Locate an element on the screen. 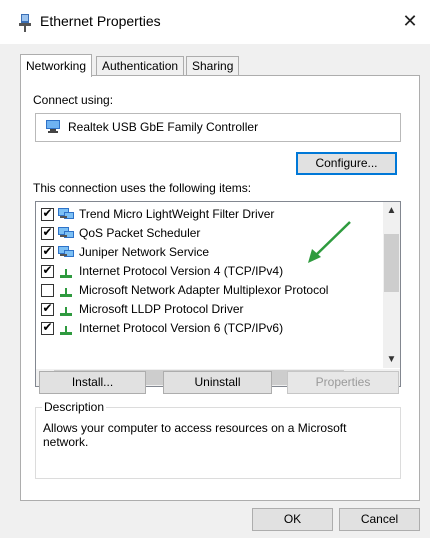 The image size is (430, 538). properties-button: Properties is located at coordinates (343, 382).